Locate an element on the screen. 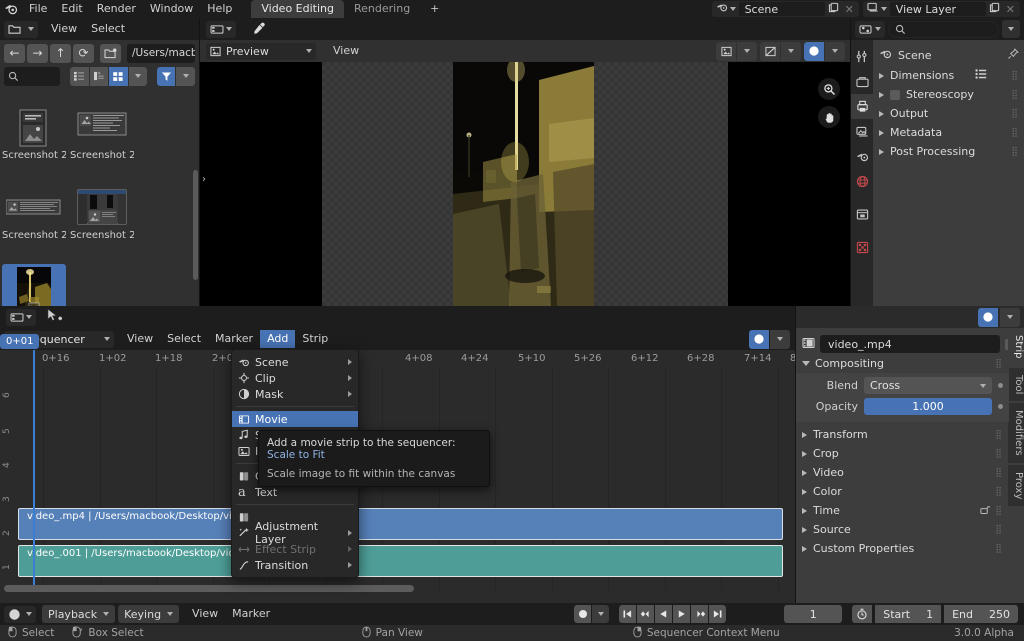  panel-source: Source ⣿ is located at coordinates (902, 529).